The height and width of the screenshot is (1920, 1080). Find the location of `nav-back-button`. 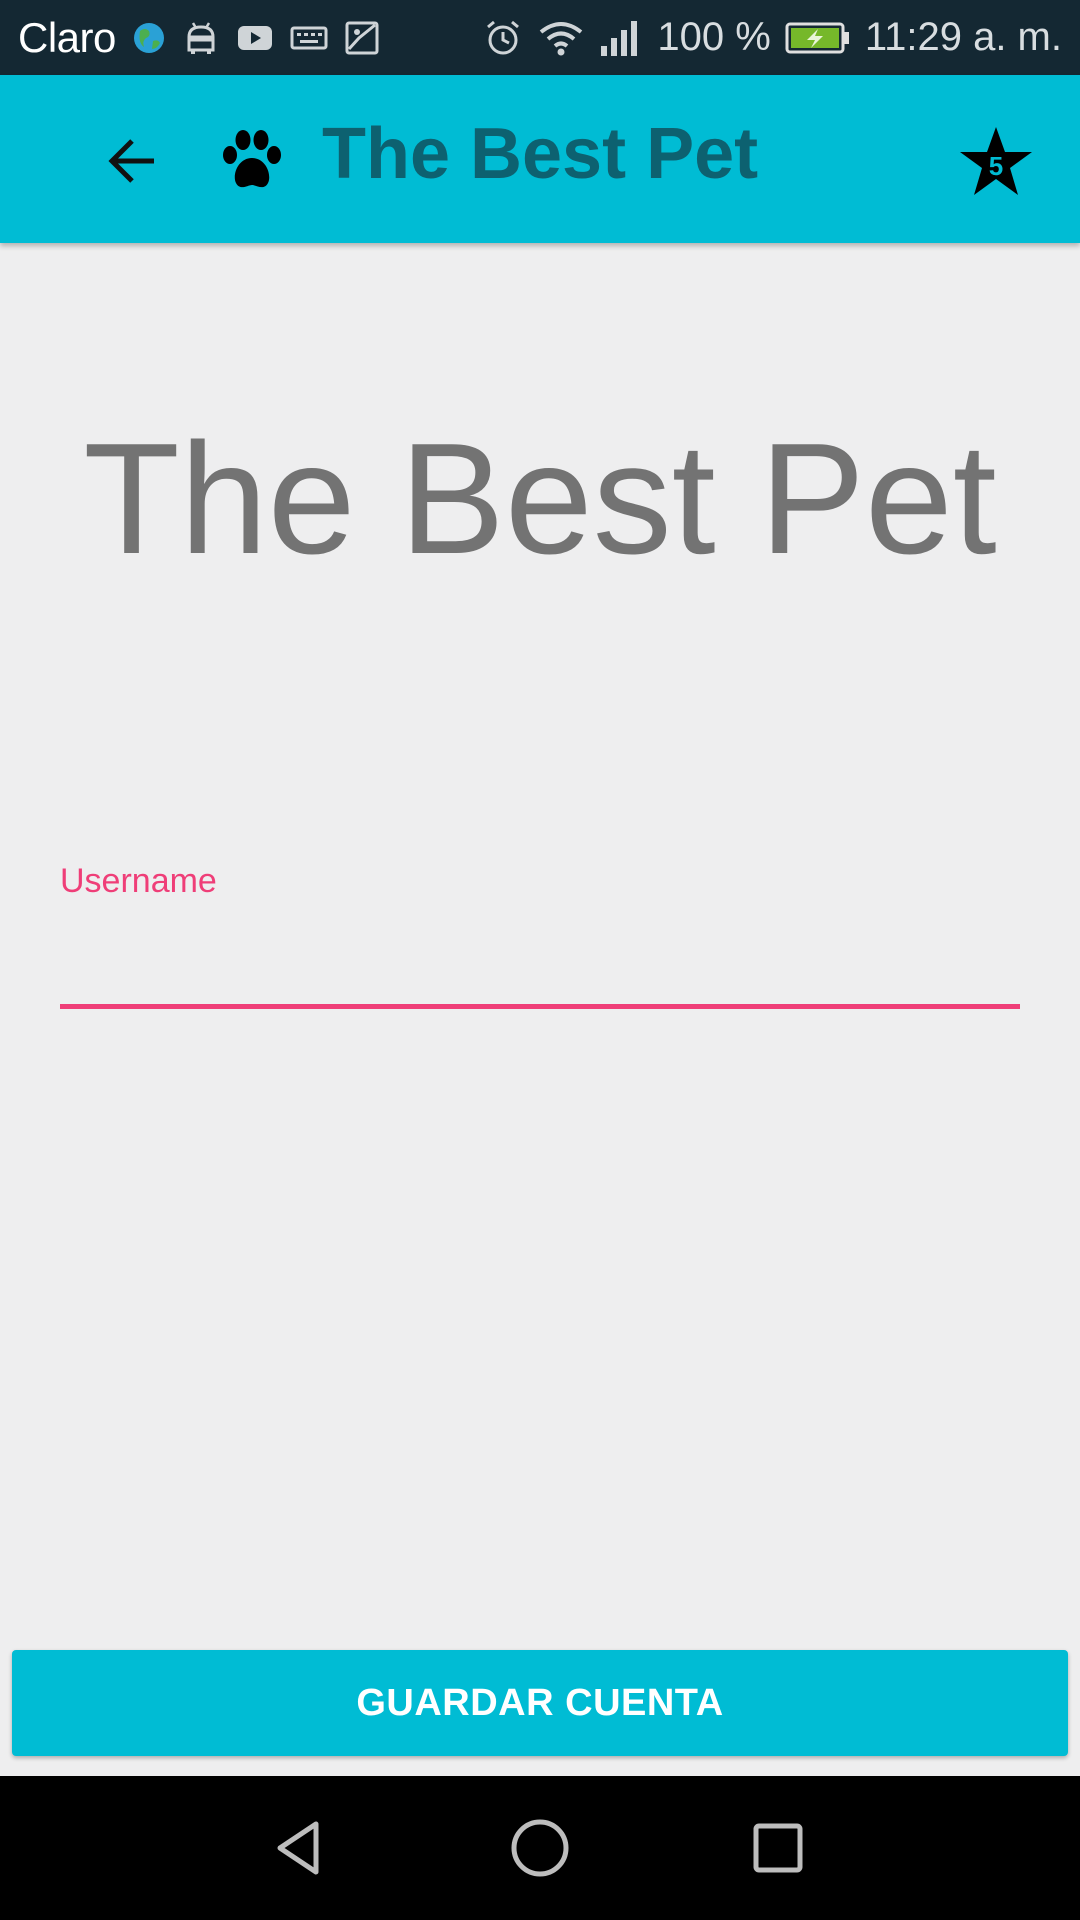

nav-back-button is located at coordinates (300, 1848).